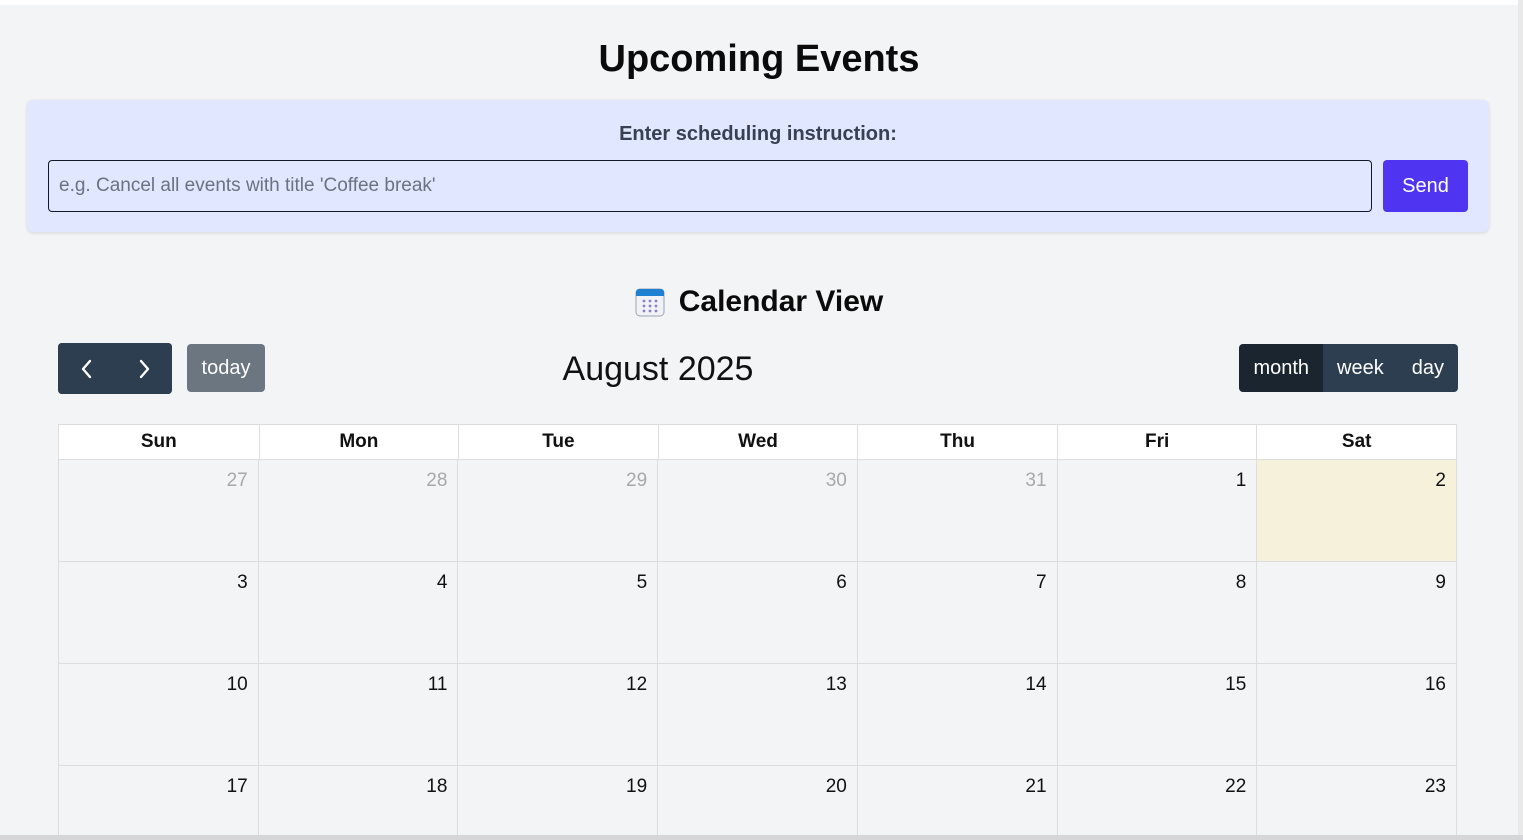  Describe the element at coordinates (159, 510) in the screenshot. I see `day-cell: 27` at that location.